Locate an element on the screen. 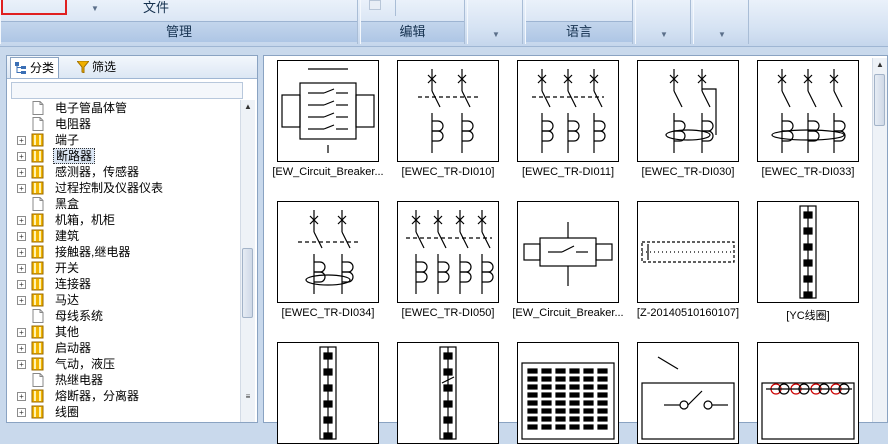 This screenshot has height=444, width=888. tree-item-label: 接触器,继电器 is located at coordinates (93, 252).